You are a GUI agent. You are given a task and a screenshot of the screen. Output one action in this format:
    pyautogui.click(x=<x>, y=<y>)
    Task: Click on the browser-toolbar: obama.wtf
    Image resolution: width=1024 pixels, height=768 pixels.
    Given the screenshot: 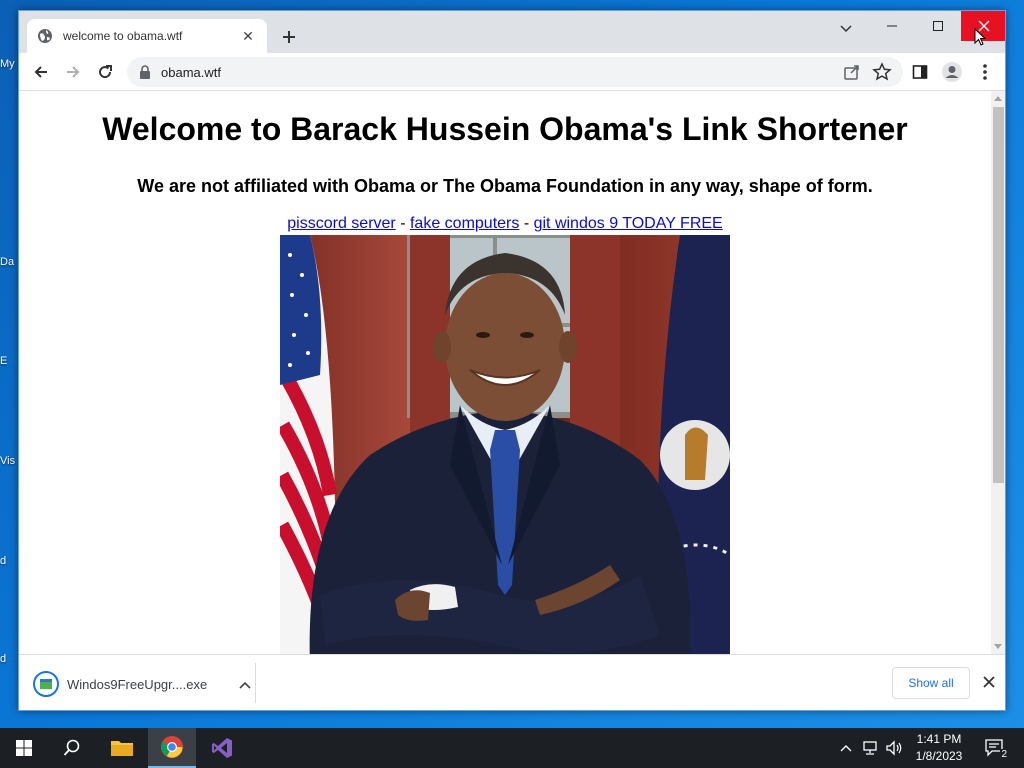 What is the action you would take?
    pyautogui.click(x=512, y=72)
    